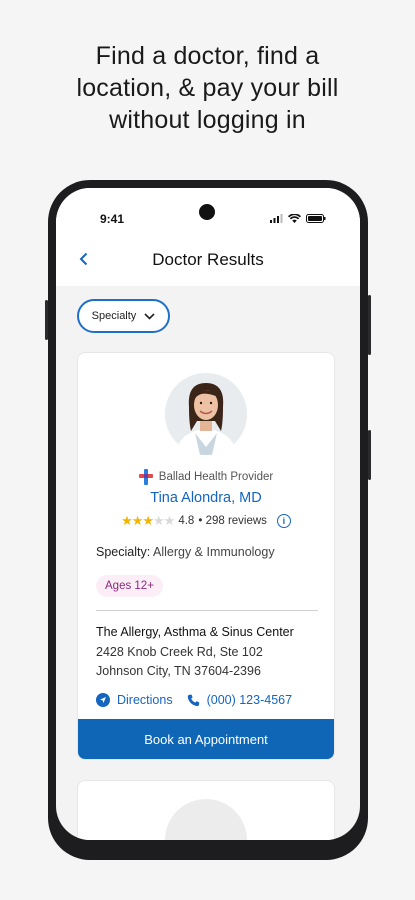  Describe the element at coordinates (195, 632) in the screenshot. I see `location-name: The Allergy, Asthma & Sinus Center` at that location.